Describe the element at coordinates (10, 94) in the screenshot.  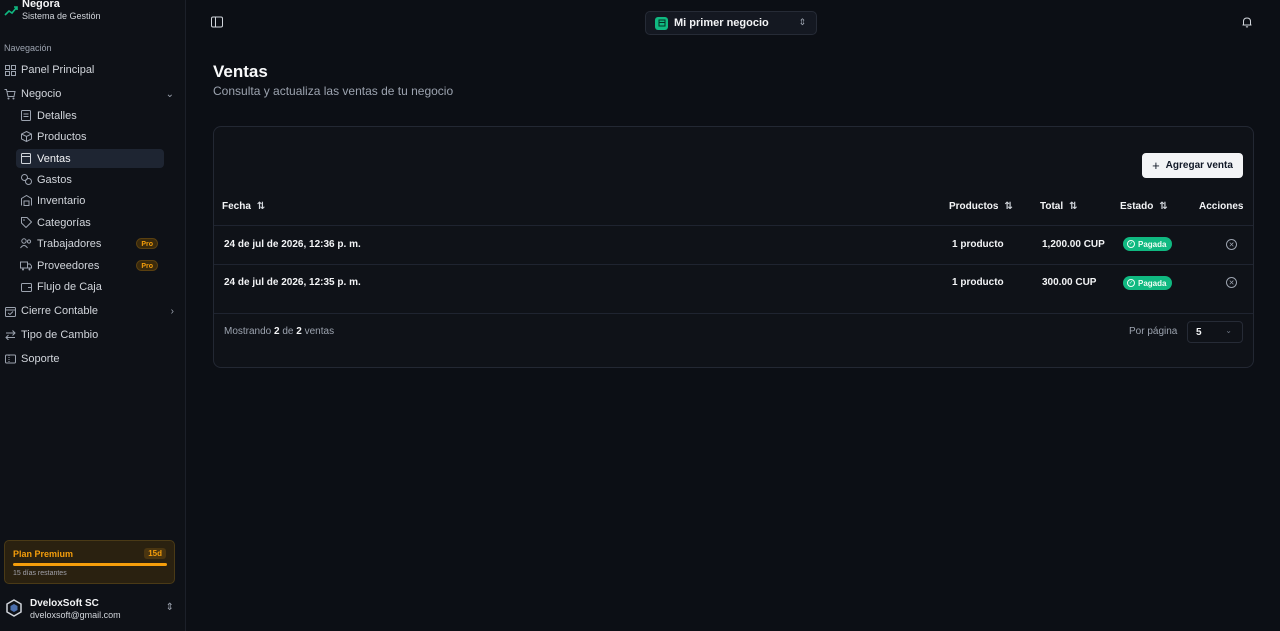
I see `shopping-cart-icon` at that location.